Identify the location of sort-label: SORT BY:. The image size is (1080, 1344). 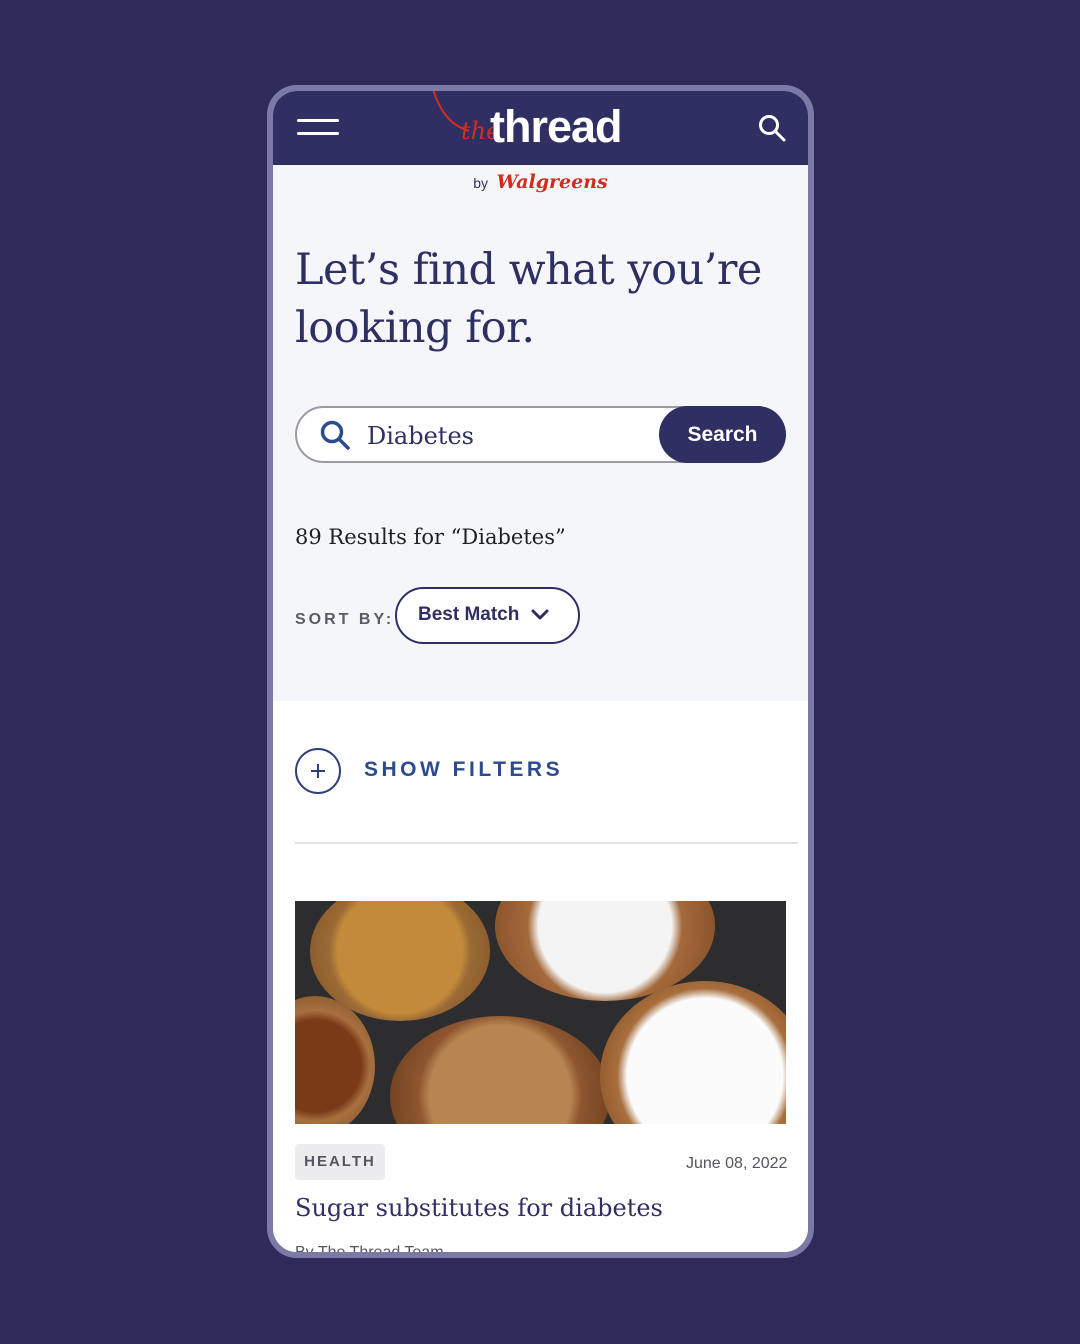
(345, 619).